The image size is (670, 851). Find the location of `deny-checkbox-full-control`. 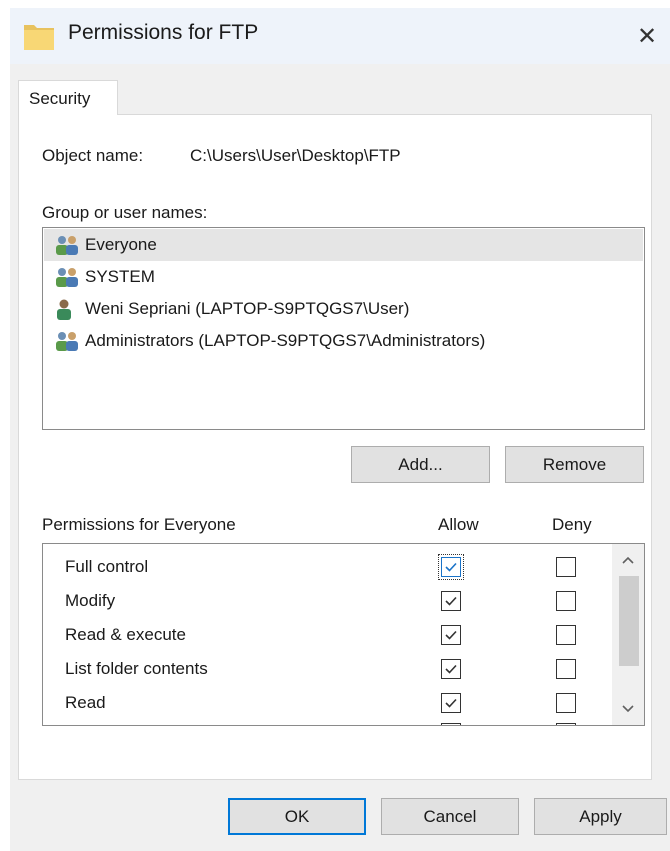

deny-checkbox-full-control is located at coordinates (566, 567).